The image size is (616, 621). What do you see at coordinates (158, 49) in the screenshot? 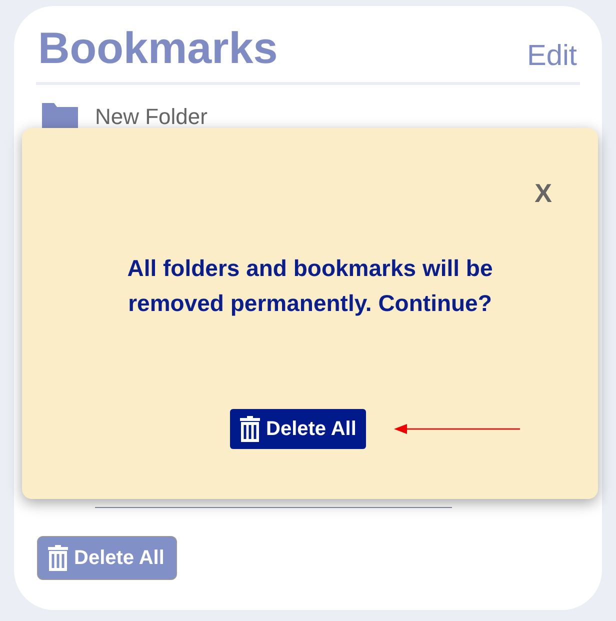
I see `page-title: Bookmarks` at bounding box center [158, 49].